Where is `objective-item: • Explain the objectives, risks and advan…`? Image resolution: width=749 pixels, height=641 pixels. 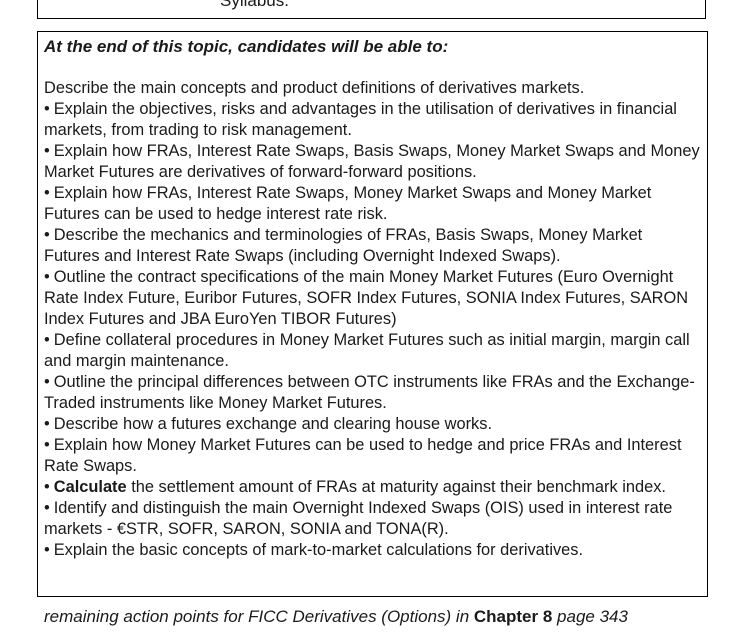 objective-item: • Explain the objectives, risks and advan… is located at coordinates (372, 120).